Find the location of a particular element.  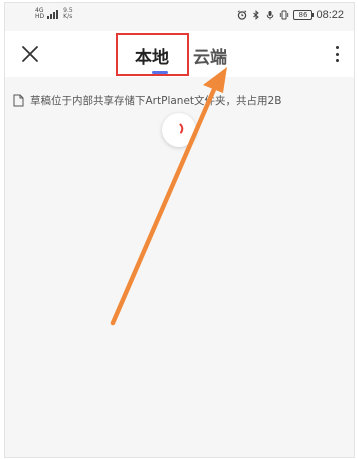

battery-icon: 86 is located at coordinates (304, 15).